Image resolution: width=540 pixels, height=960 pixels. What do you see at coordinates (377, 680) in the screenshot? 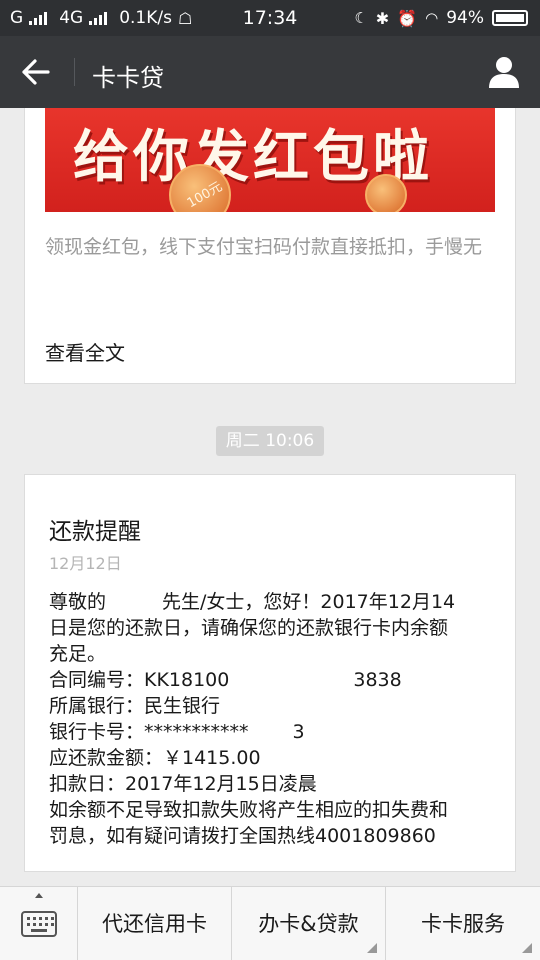
I see `contract-suffix: 3838` at bounding box center [377, 680].